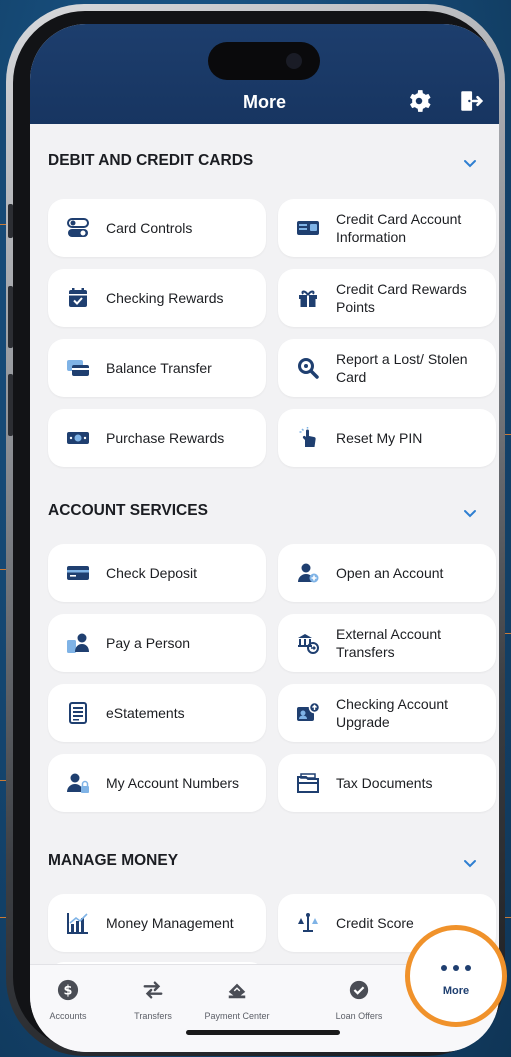 This screenshot has height=1057, width=511. I want to click on card-label: Reset My PIN, so click(379, 438).